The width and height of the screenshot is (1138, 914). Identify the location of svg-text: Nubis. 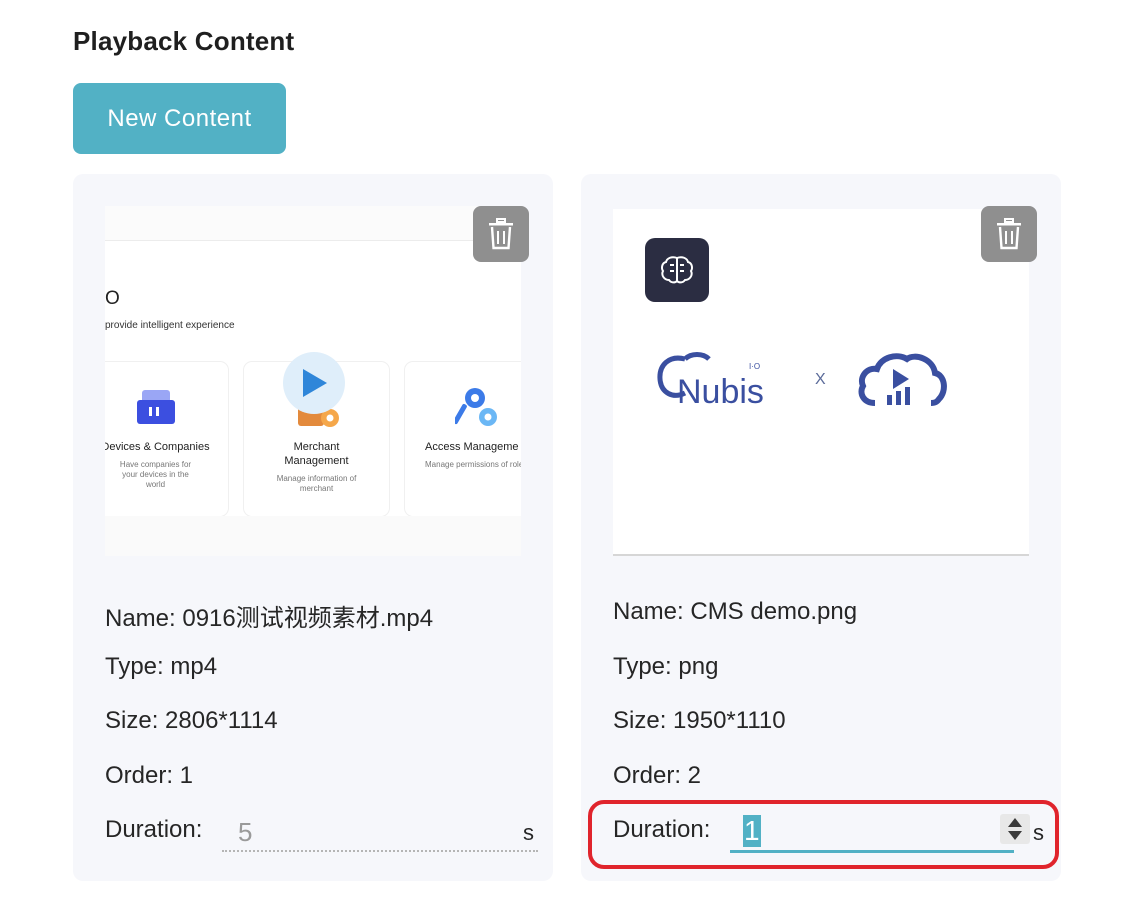
(720, 392).